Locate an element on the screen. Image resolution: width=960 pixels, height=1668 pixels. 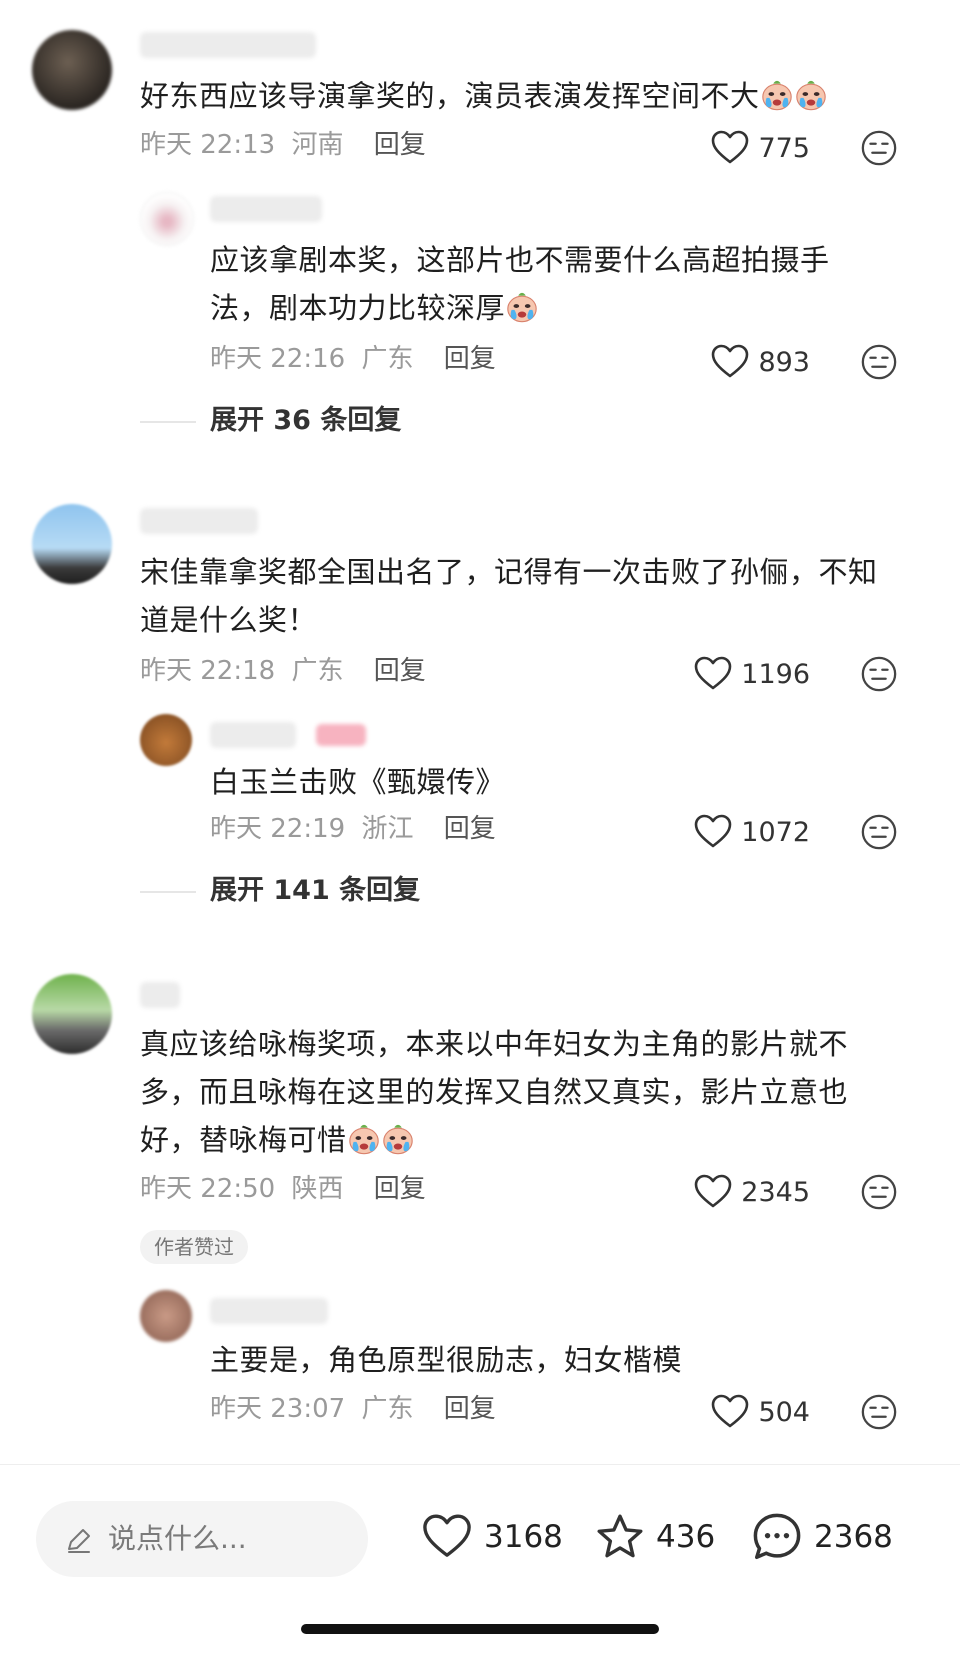
comment-time: 昨天 22:13 is located at coordinates (208, 145).